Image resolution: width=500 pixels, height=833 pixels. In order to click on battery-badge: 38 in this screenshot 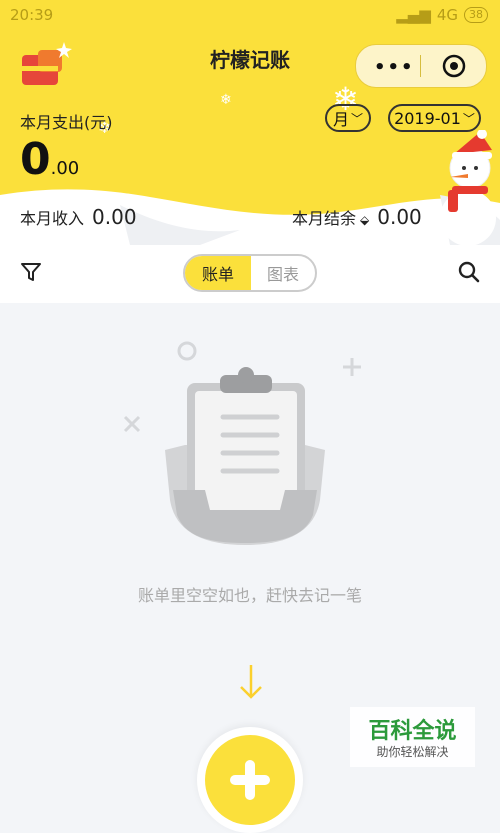, I will do `click(476, 15)`.